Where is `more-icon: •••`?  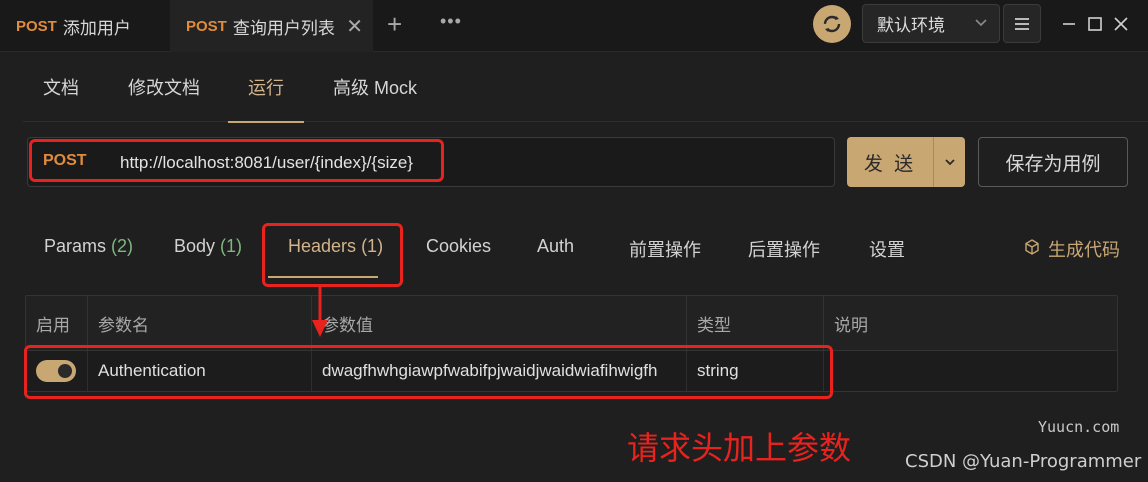 more-icon: ••• is located at coordinates (451, 21).